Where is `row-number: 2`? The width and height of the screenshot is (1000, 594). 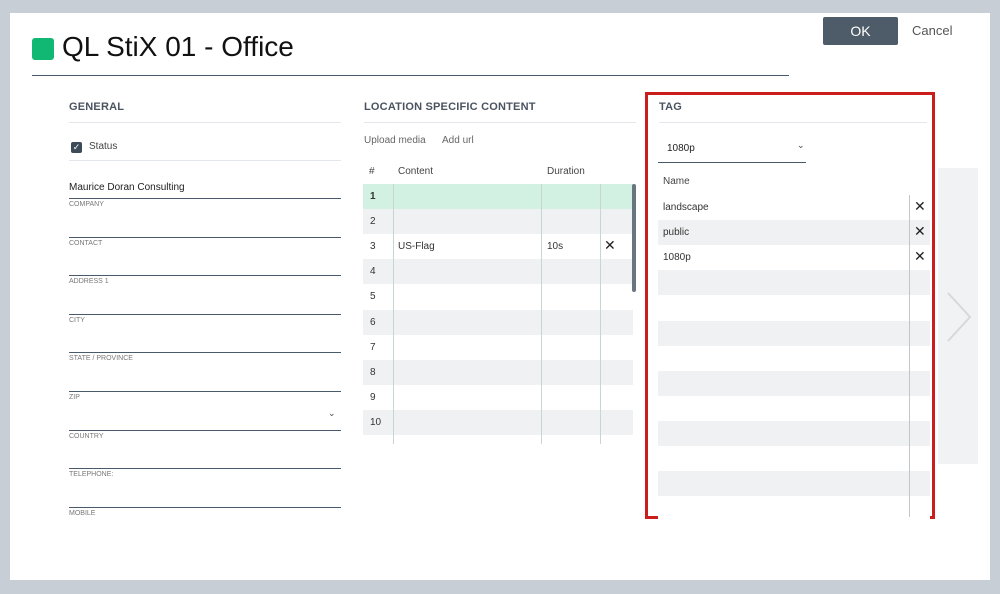
row-number: 2 is located at coordinates (373, 222).